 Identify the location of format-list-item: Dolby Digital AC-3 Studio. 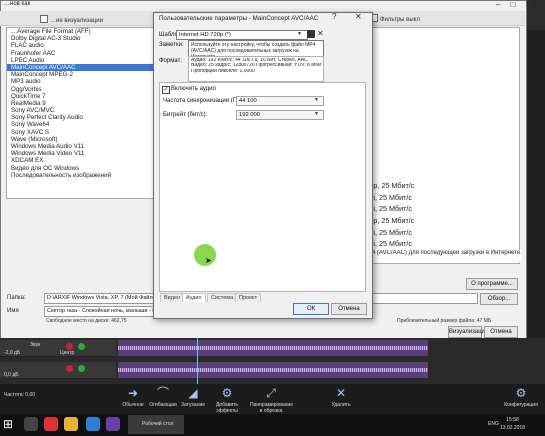
(82, 38).